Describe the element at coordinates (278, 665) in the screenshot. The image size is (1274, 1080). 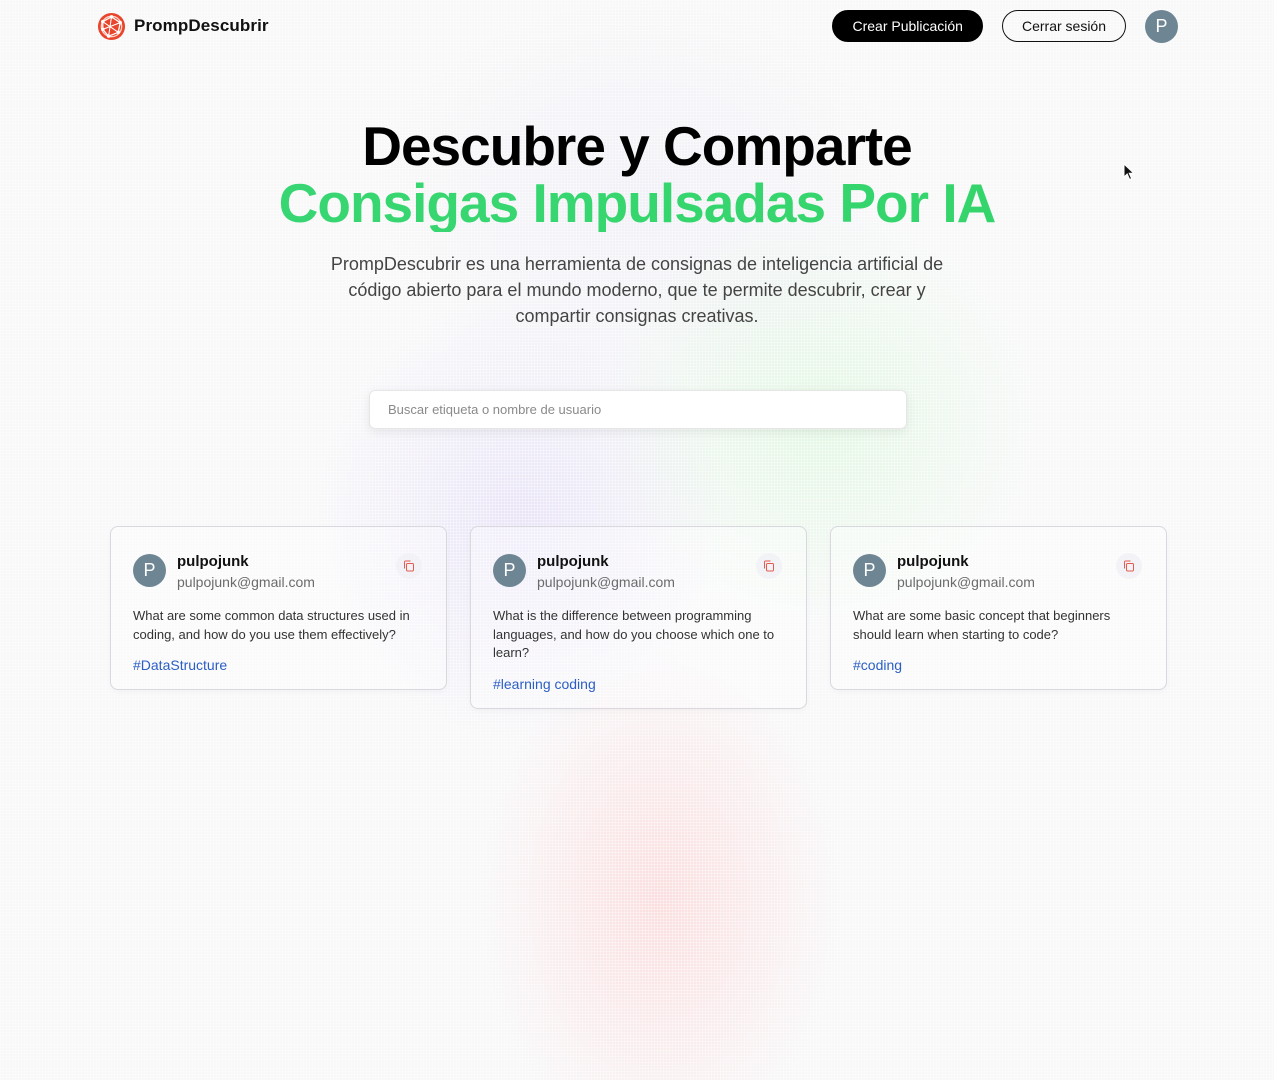
I see `prompt-tag: #DataStructure` at that location.